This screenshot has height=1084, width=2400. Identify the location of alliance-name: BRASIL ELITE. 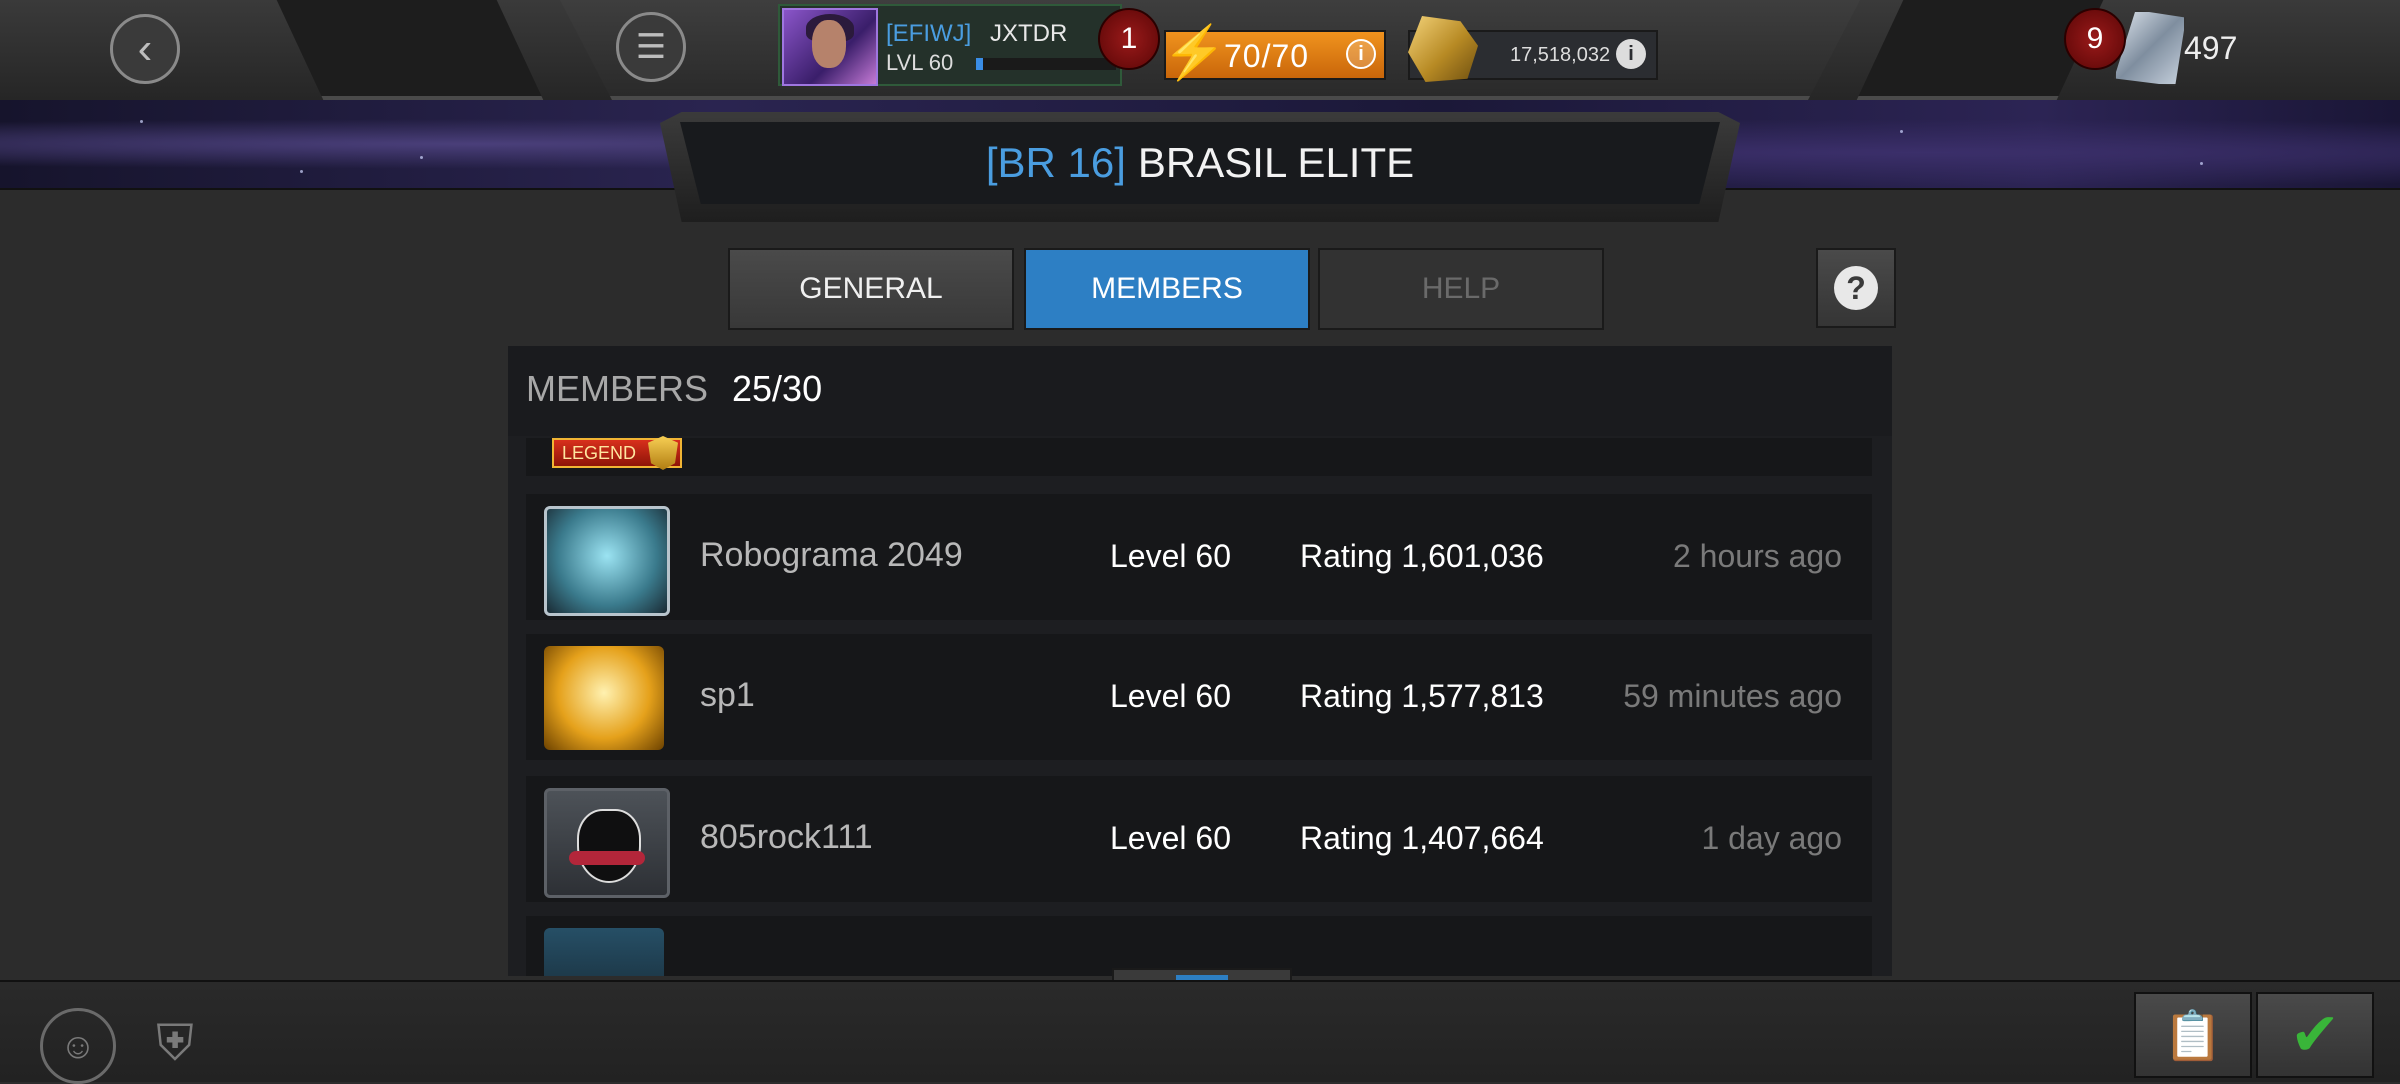
(1276, 162).